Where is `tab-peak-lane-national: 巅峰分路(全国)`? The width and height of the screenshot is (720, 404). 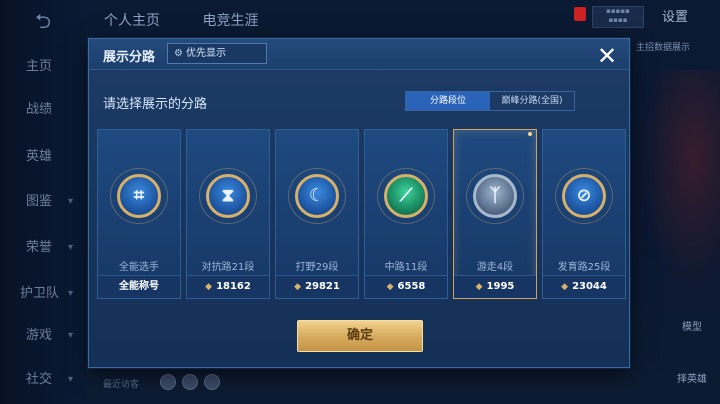 tab-peak-lane-national: 巅峰分路(全国) is located at coordinates (532, 101).